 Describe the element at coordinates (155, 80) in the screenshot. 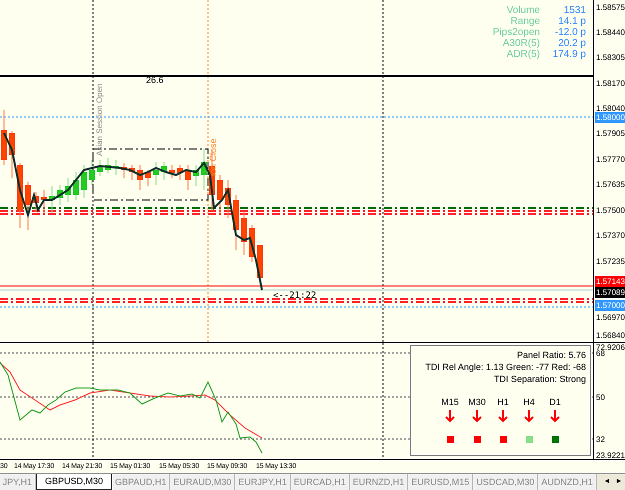

I see `level-label: 26.6` at that location.